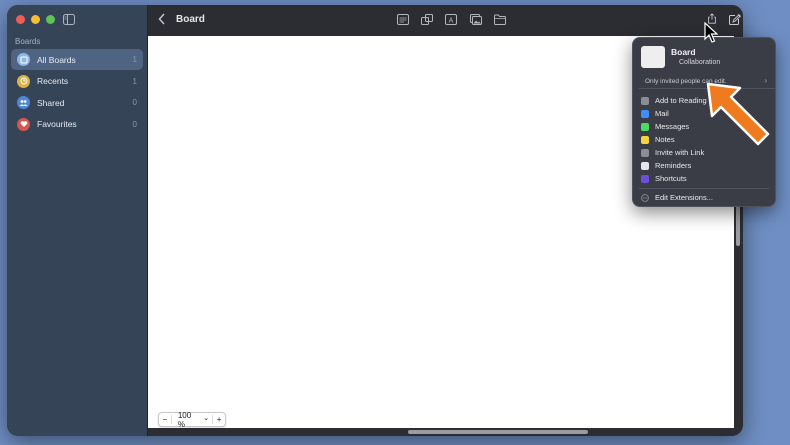  What do you see at coordinates (57, 124) in the screenshot?
I see `sidebar-item-label: Favourites` at bounding box center [57, 124].